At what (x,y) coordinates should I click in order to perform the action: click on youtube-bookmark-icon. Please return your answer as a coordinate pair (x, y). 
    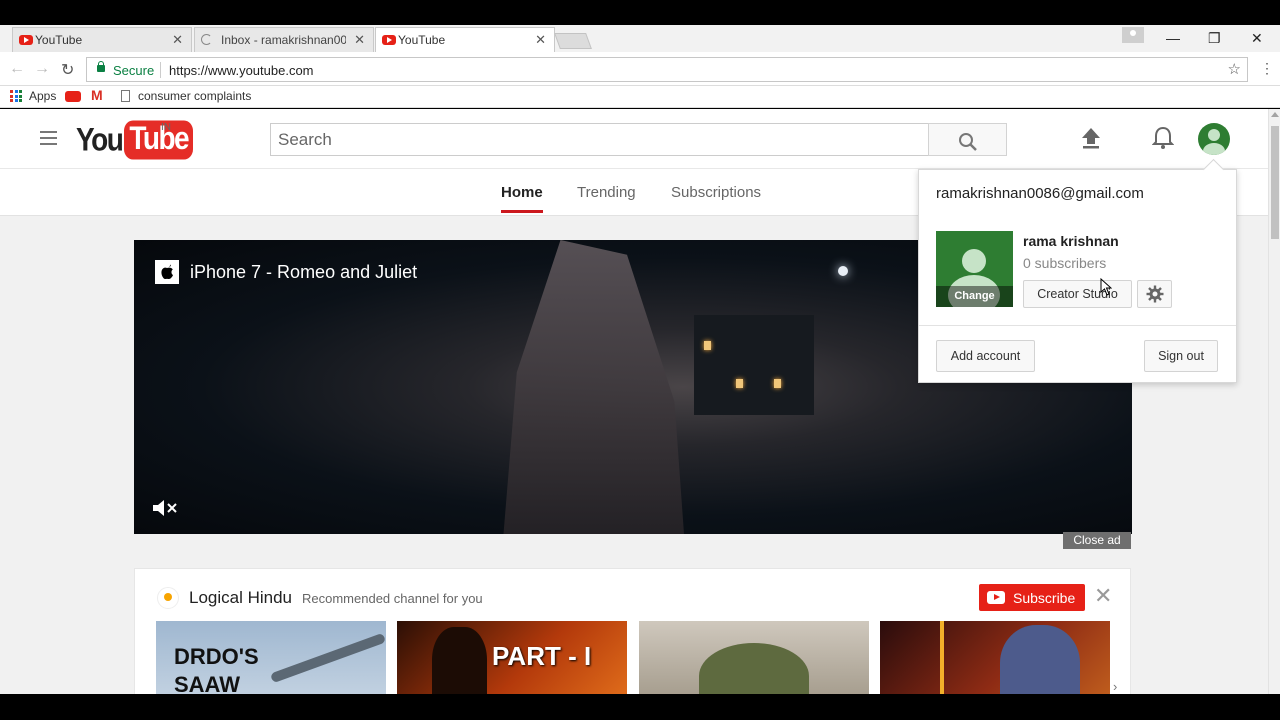
    Looking at the image, I should click on (73, 96).